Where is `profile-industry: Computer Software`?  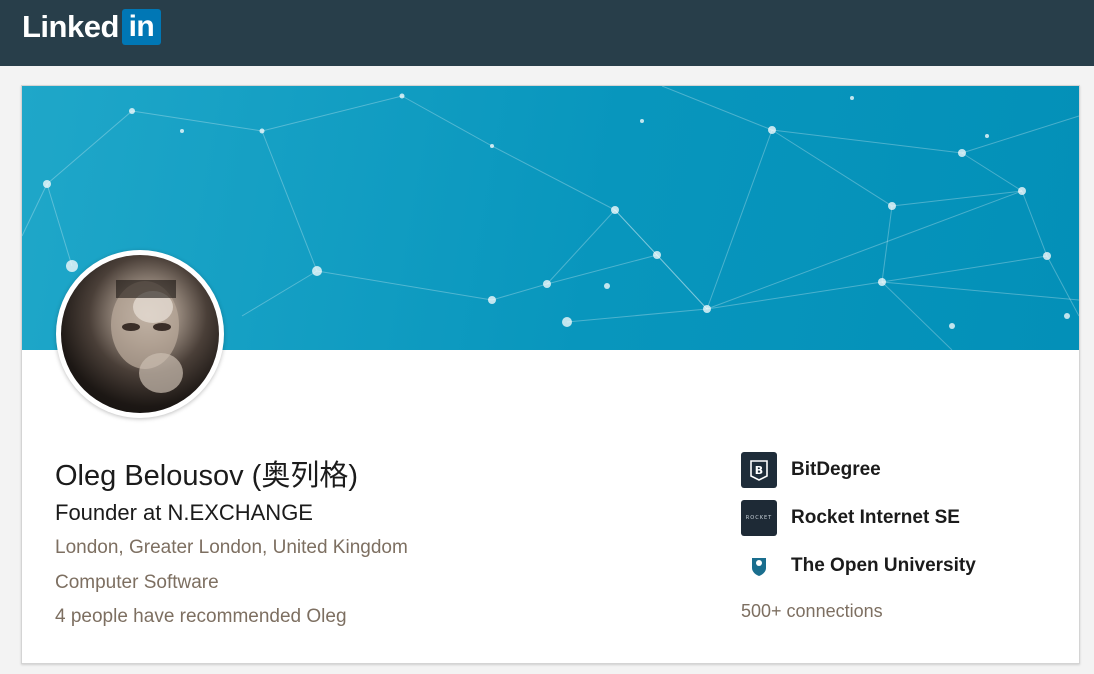
profile-industry: Computer Software is located at coordinates (137, 582).